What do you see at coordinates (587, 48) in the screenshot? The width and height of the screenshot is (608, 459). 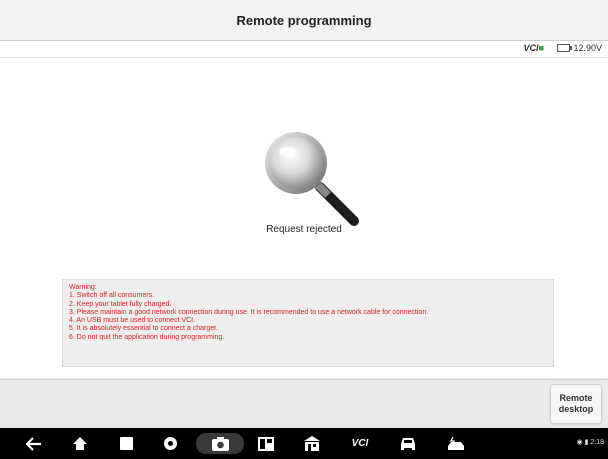 I see `voltage-value: 12.90V` at bounding box center [587, 48].